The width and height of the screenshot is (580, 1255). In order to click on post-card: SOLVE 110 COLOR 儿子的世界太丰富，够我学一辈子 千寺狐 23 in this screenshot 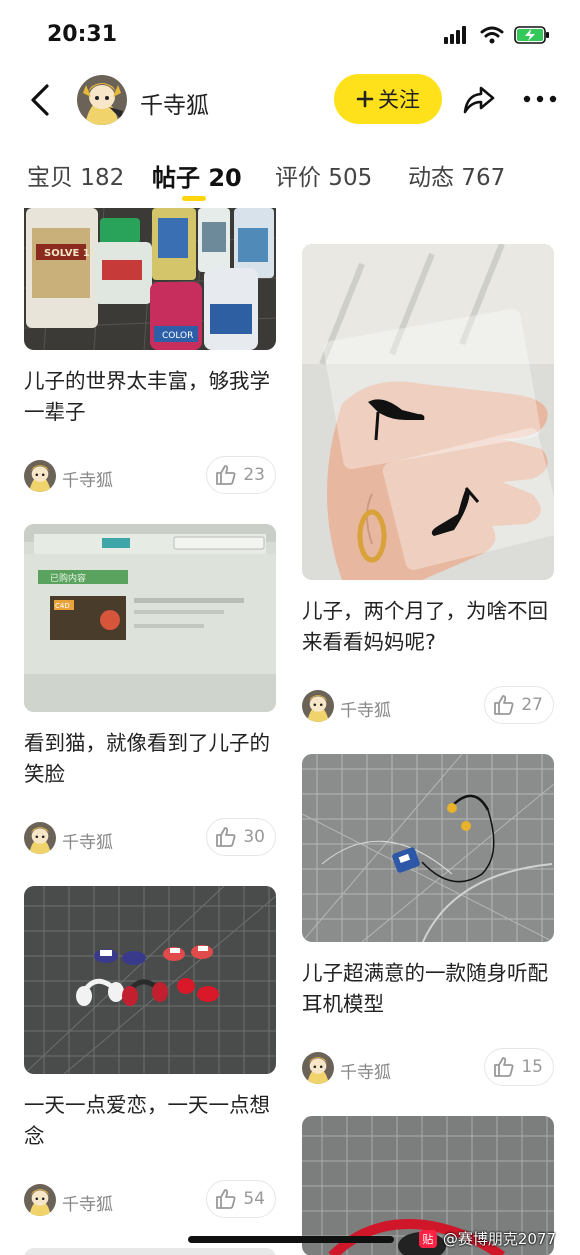, I will do `click(150, 352)`.